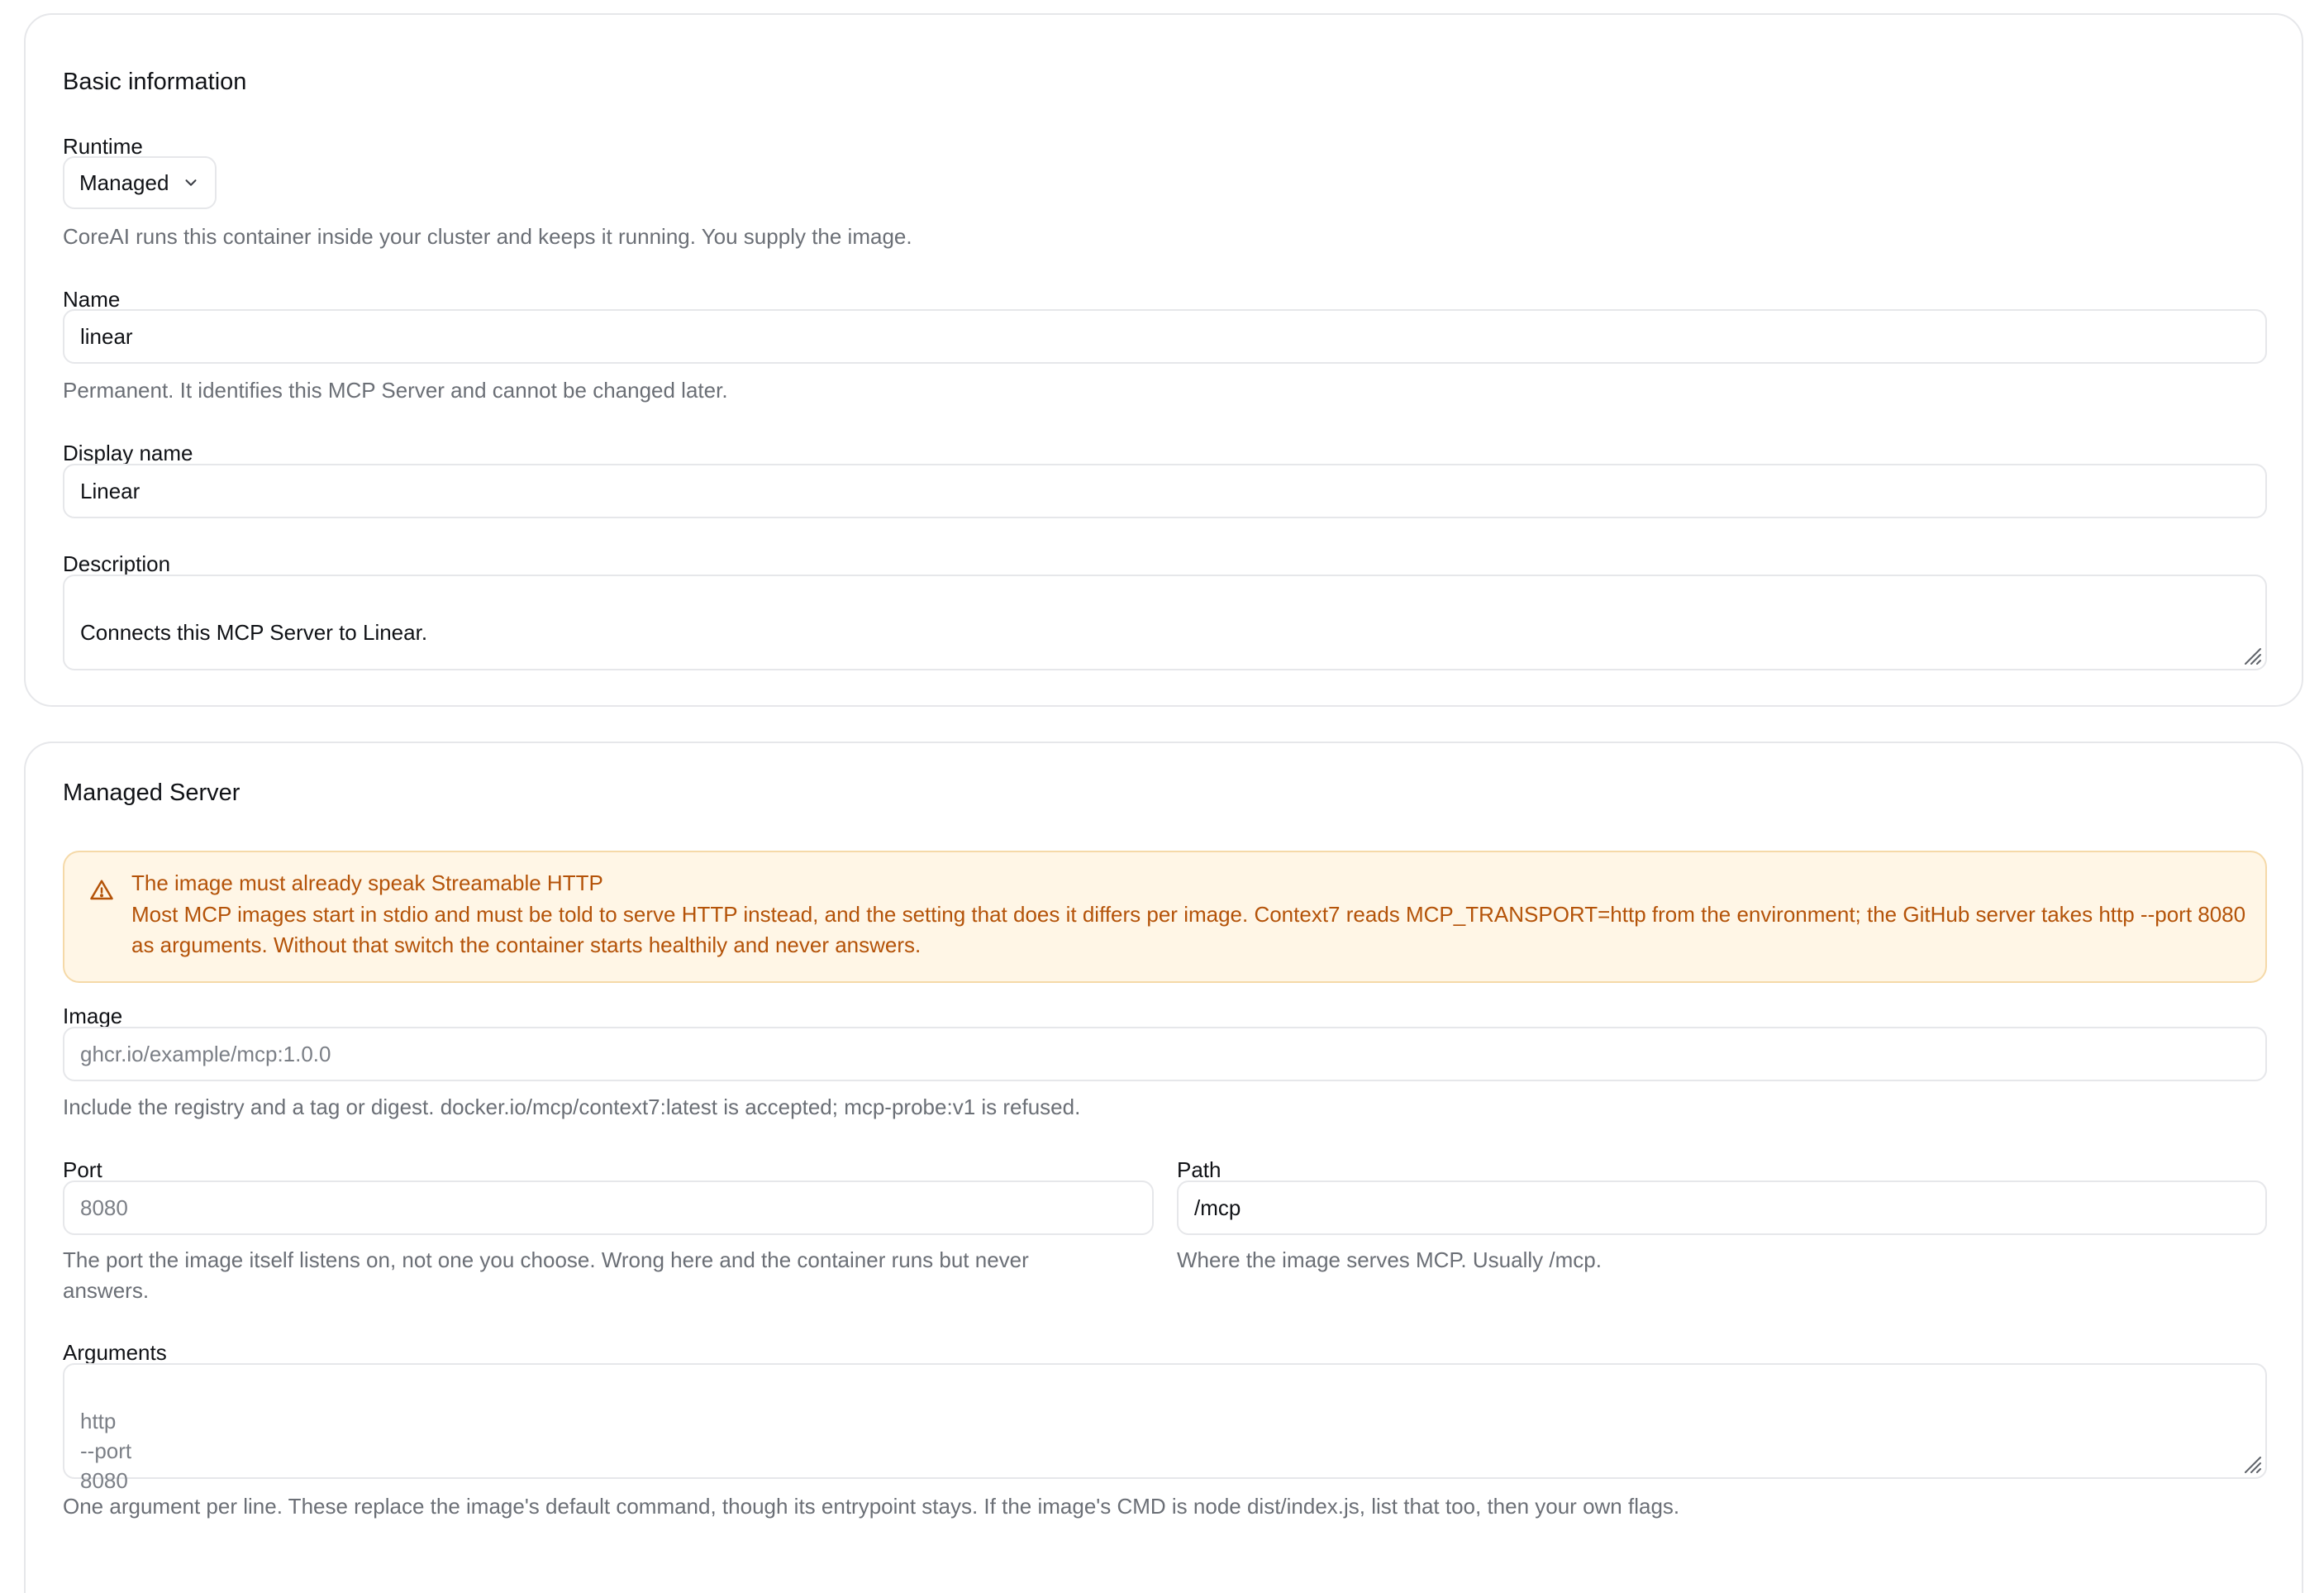 This screenshot has width=2324, height=1593. I want to click on warning-triangle-icon, so click(101, 890).